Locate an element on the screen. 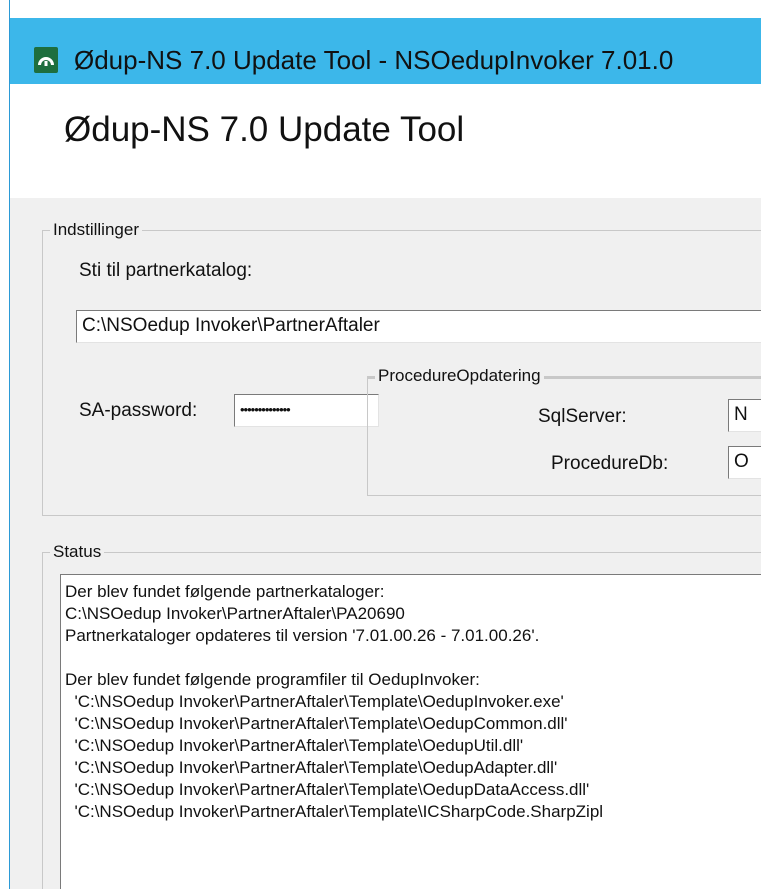 Image resolution: width=761 pixels, height=889 pixels. header-panel: Ødup-NS 7.0 Update Tool is located at coordinates (385, 141).